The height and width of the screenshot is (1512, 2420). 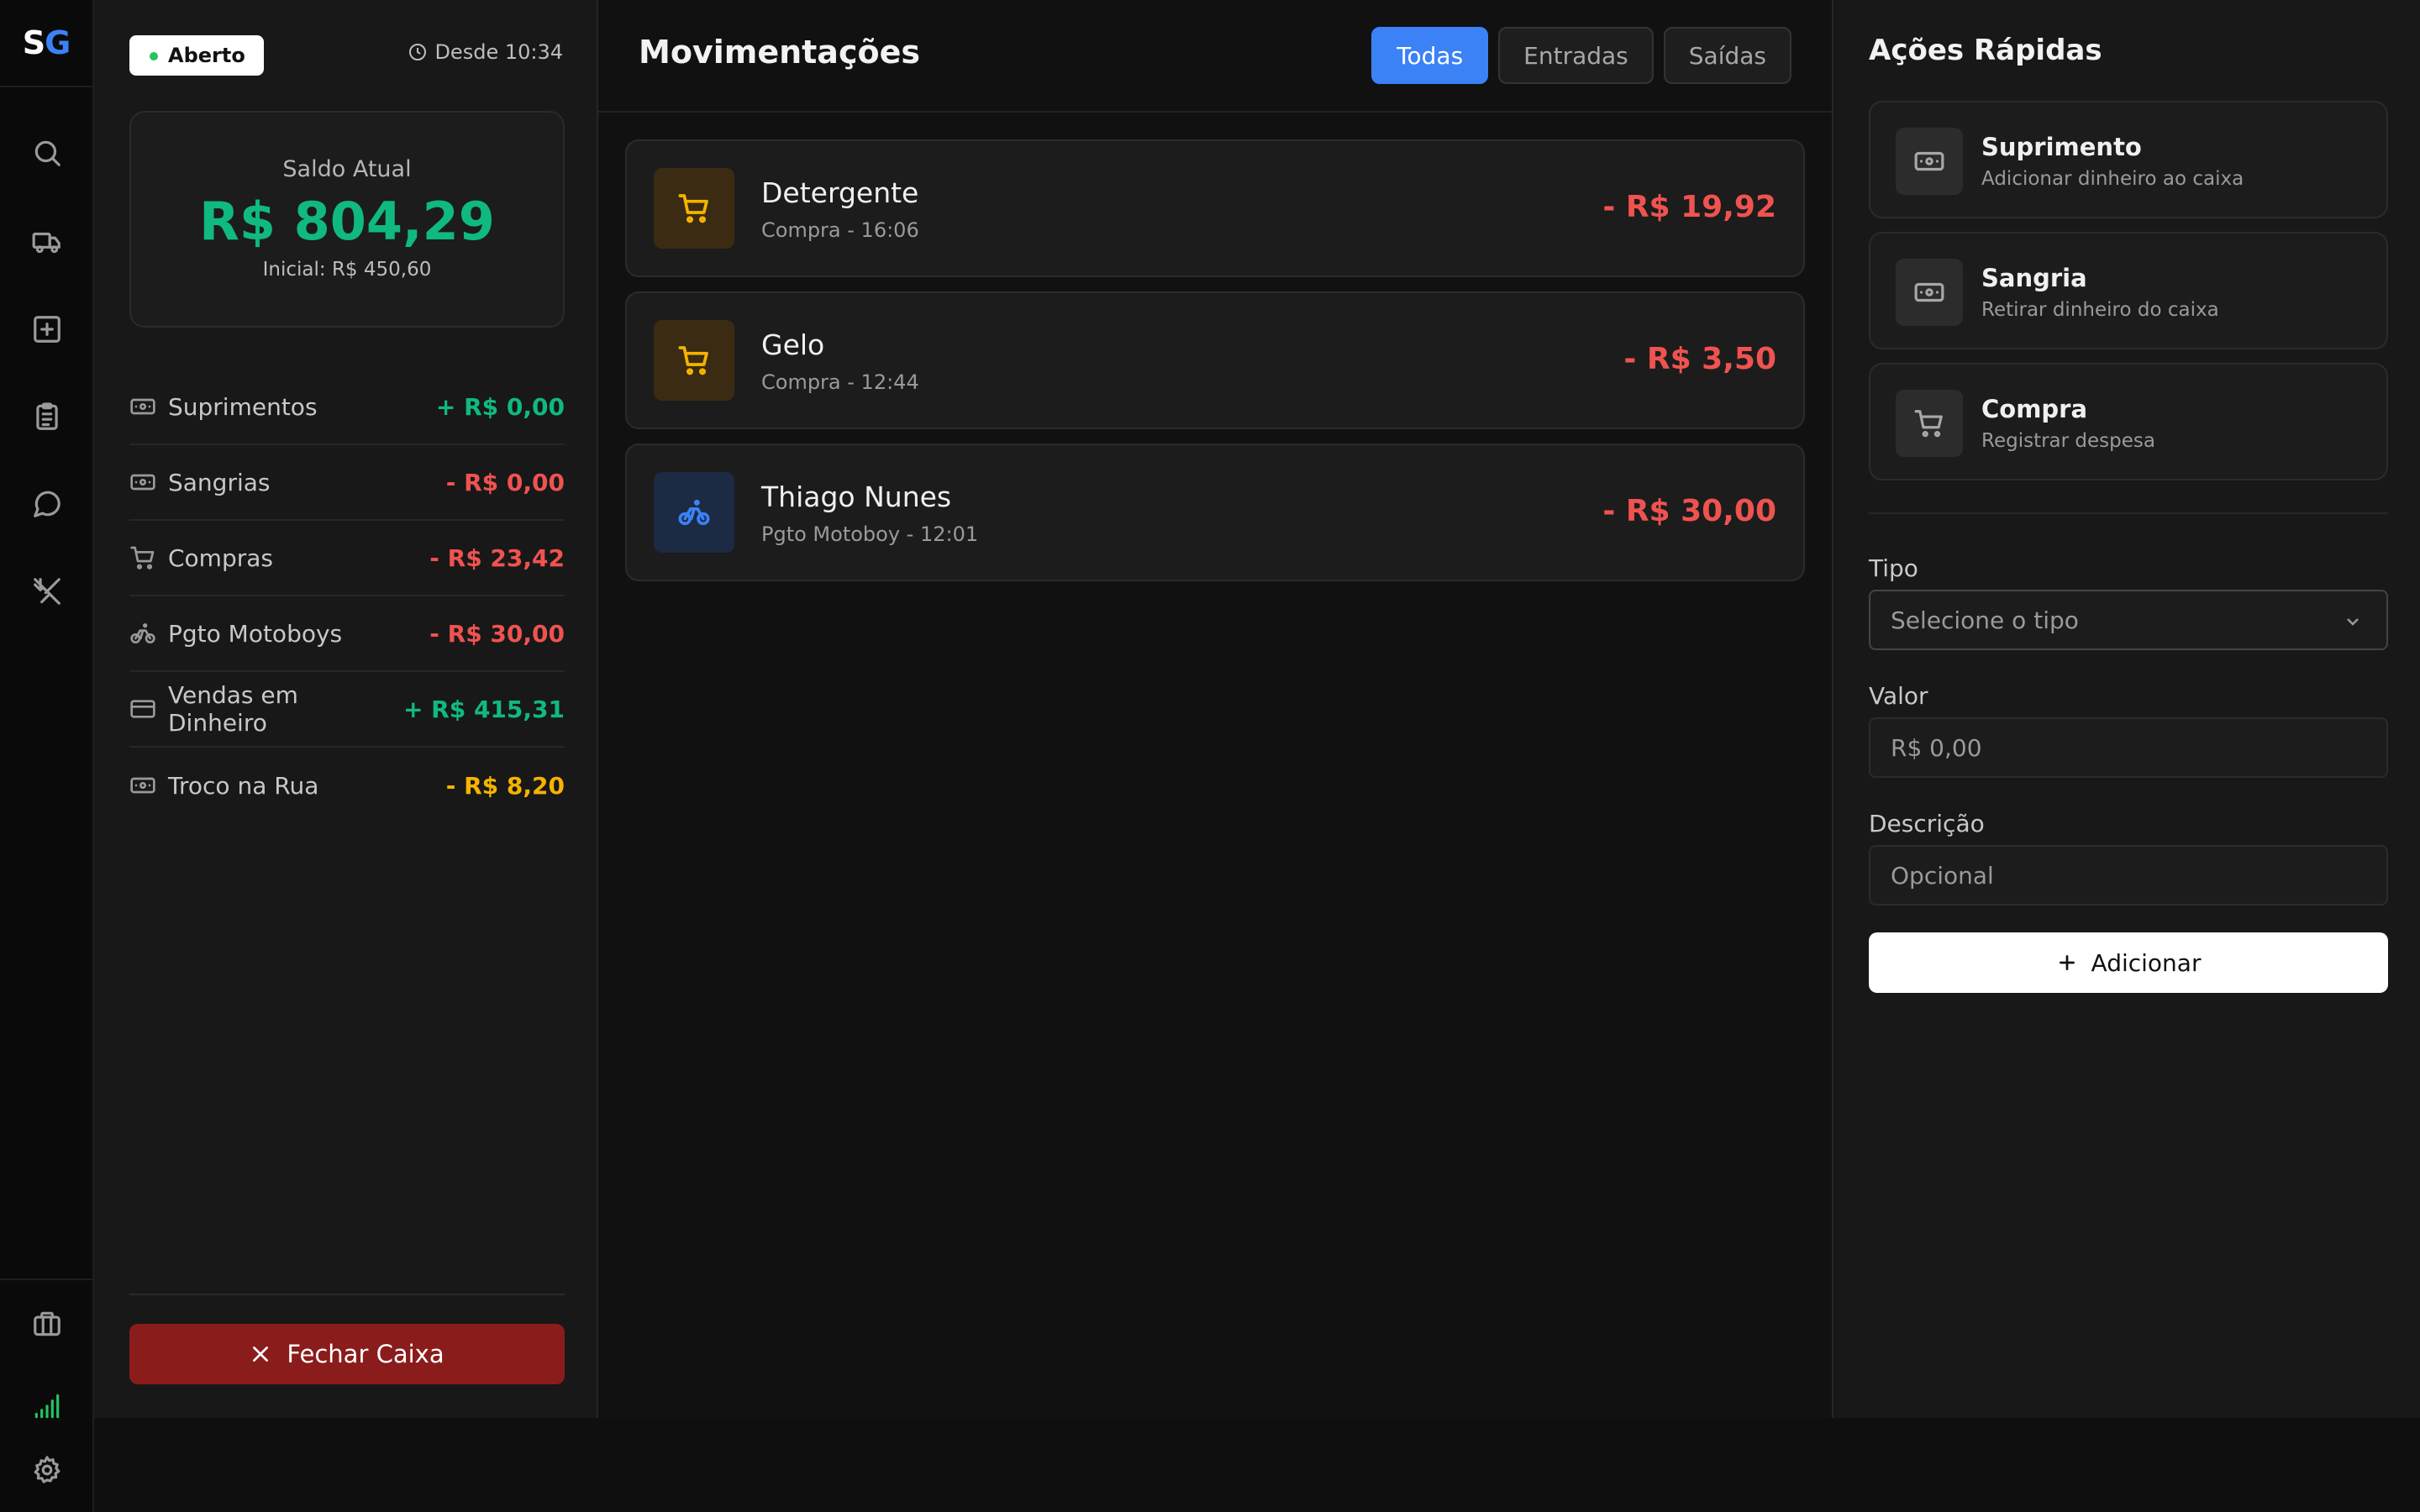 What do you see at coordinates (347, 407) in the screenshot?
I see `summary-row-suprimentos: Suprimentos + R$ 0,00` at bounding box center [347, 407].